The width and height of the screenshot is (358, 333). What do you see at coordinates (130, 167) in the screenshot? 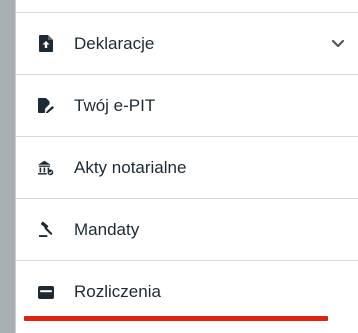
I see `menu-item-label: Akty notarialne` at bounding box center [130, 167].